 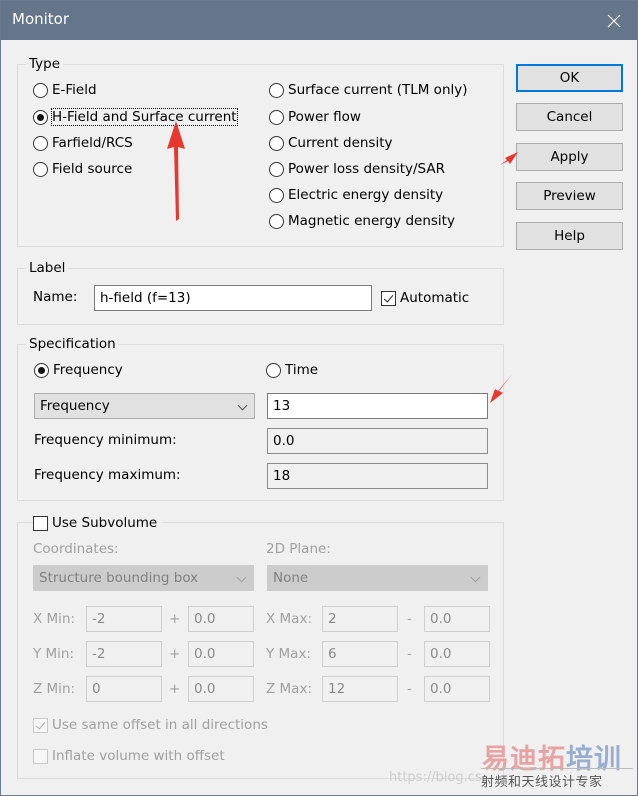 What do you see at coordinates (356, 195) in the screenshot?
I see `radio-electric-energy-density: Electric energy density` at bounding box center [356, 195].